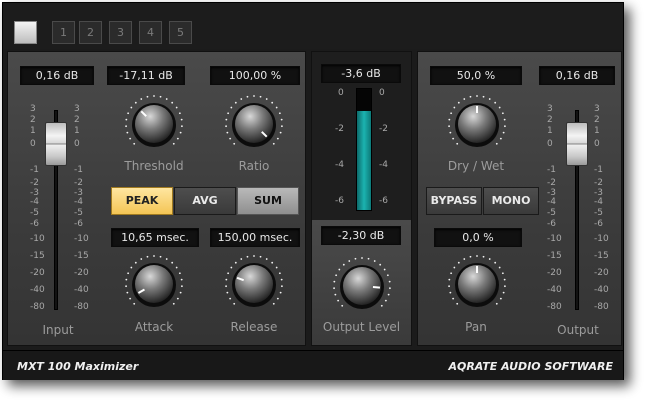  Describe the element at coordinates (254, 124) in the screenshot. I see `ratio-knob` at that location.